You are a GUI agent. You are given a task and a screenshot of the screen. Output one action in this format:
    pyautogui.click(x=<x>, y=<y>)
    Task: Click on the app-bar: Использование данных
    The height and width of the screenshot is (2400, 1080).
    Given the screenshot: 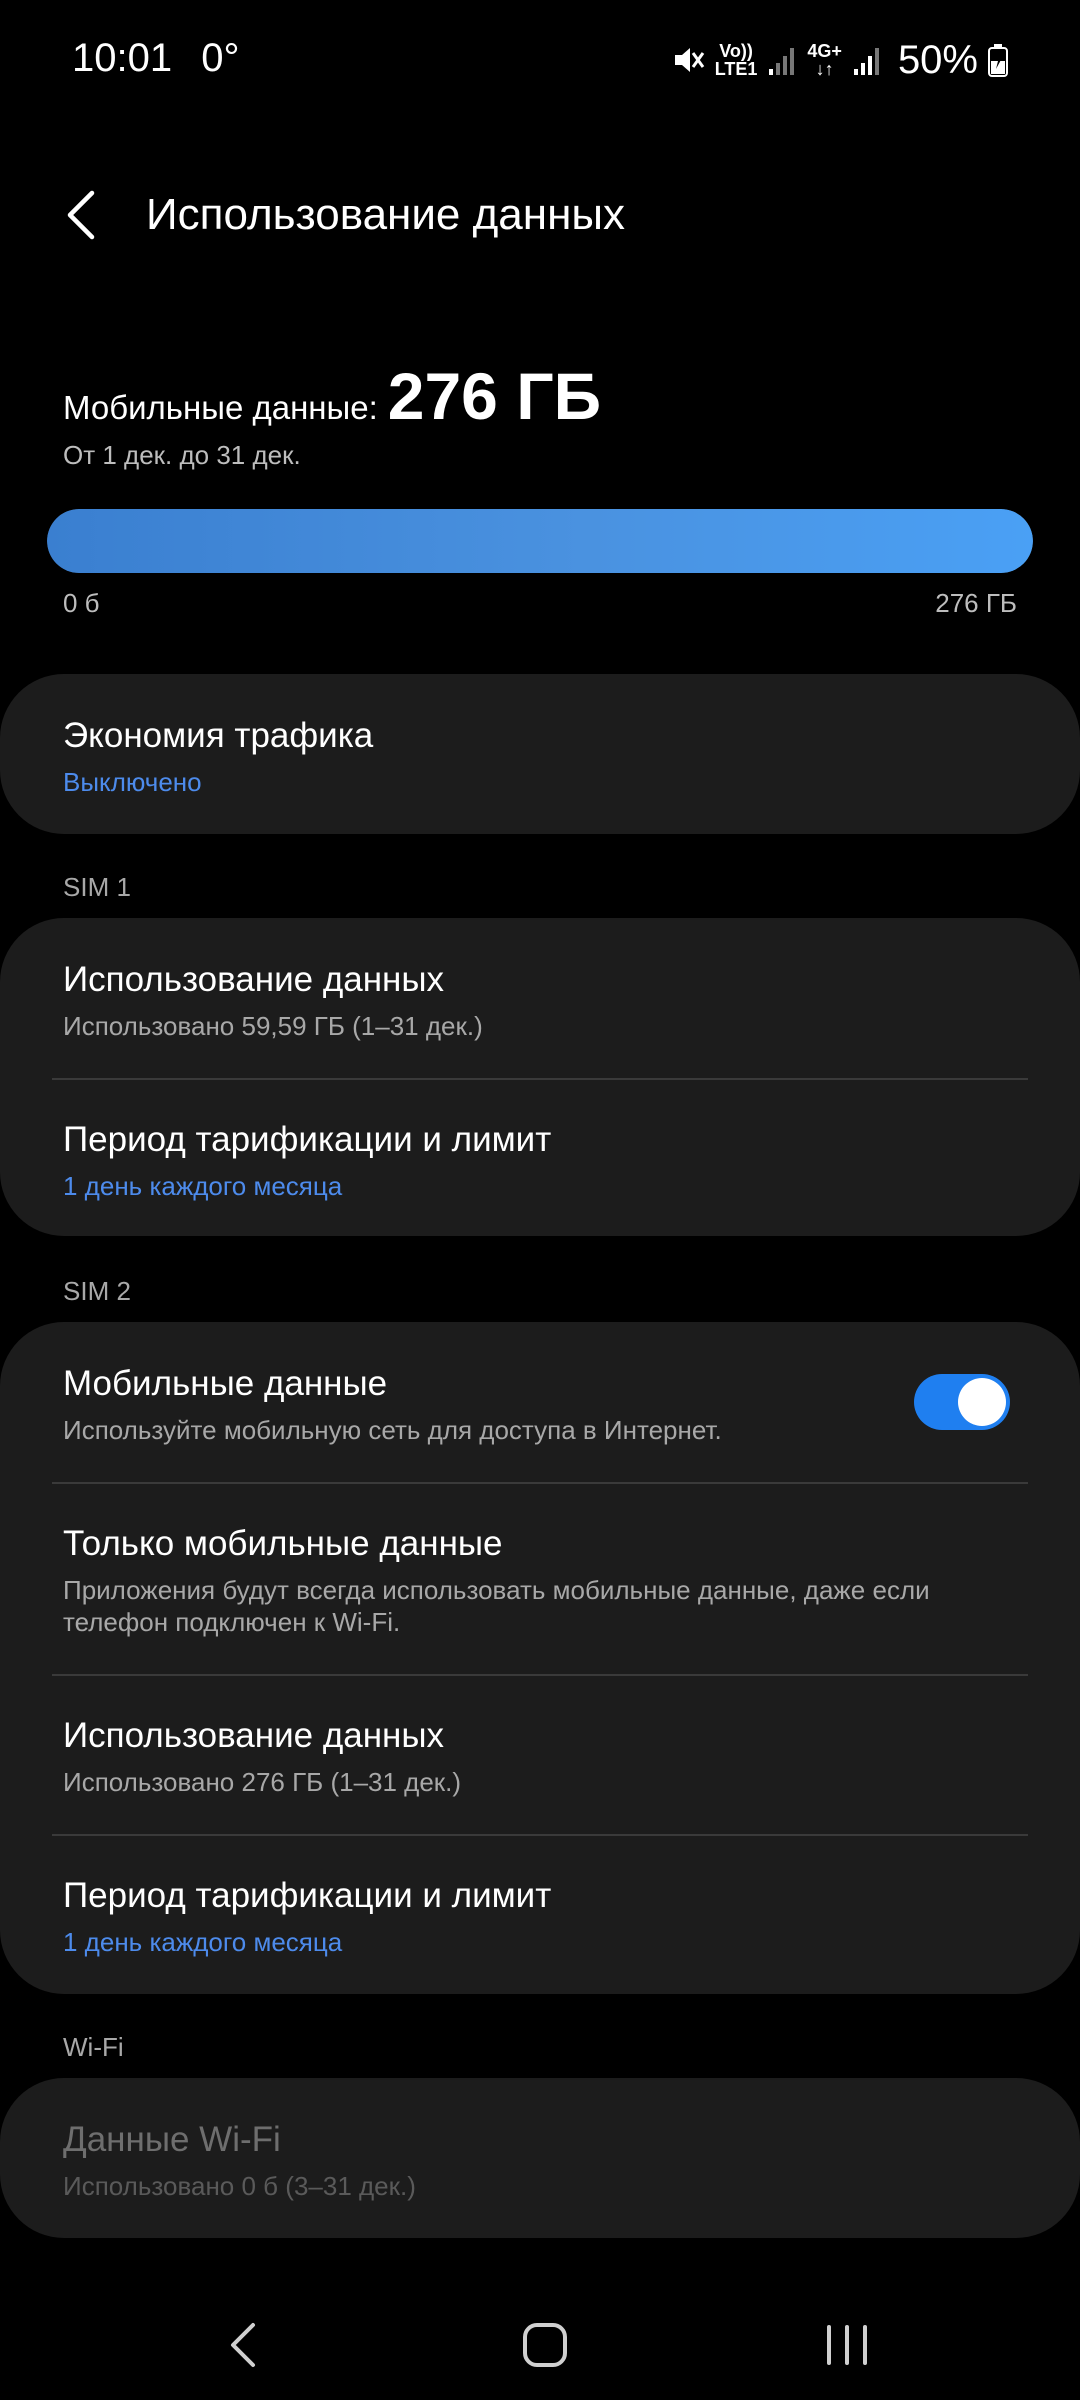 What is the action you would take?
    pyautogui.click(x=540, y=215)
    